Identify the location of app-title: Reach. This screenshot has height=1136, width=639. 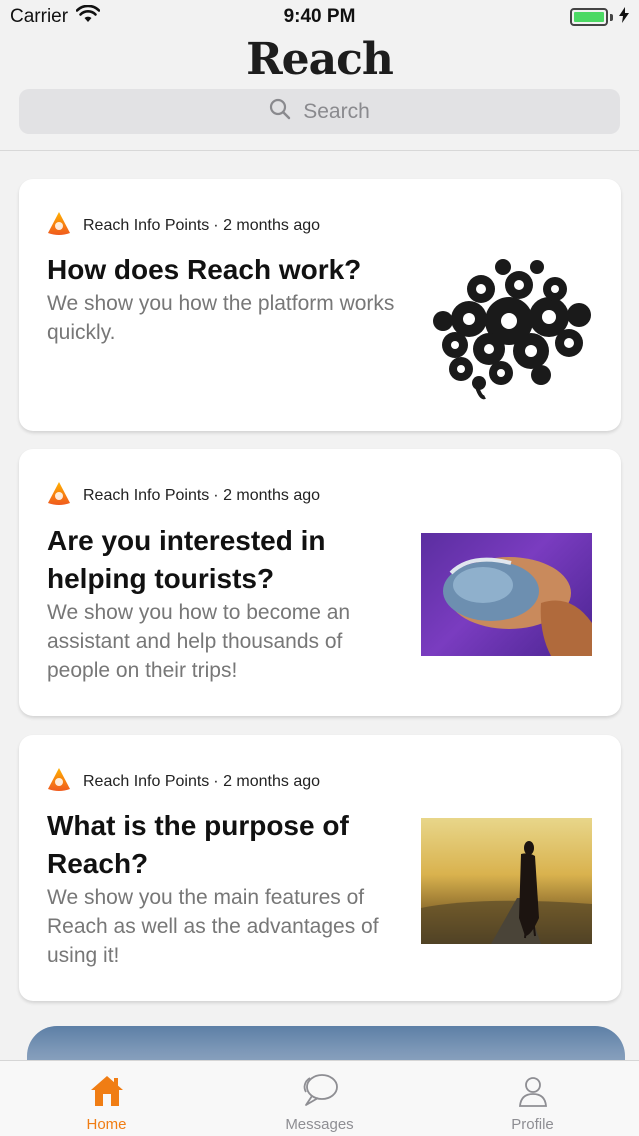
(320, 59).